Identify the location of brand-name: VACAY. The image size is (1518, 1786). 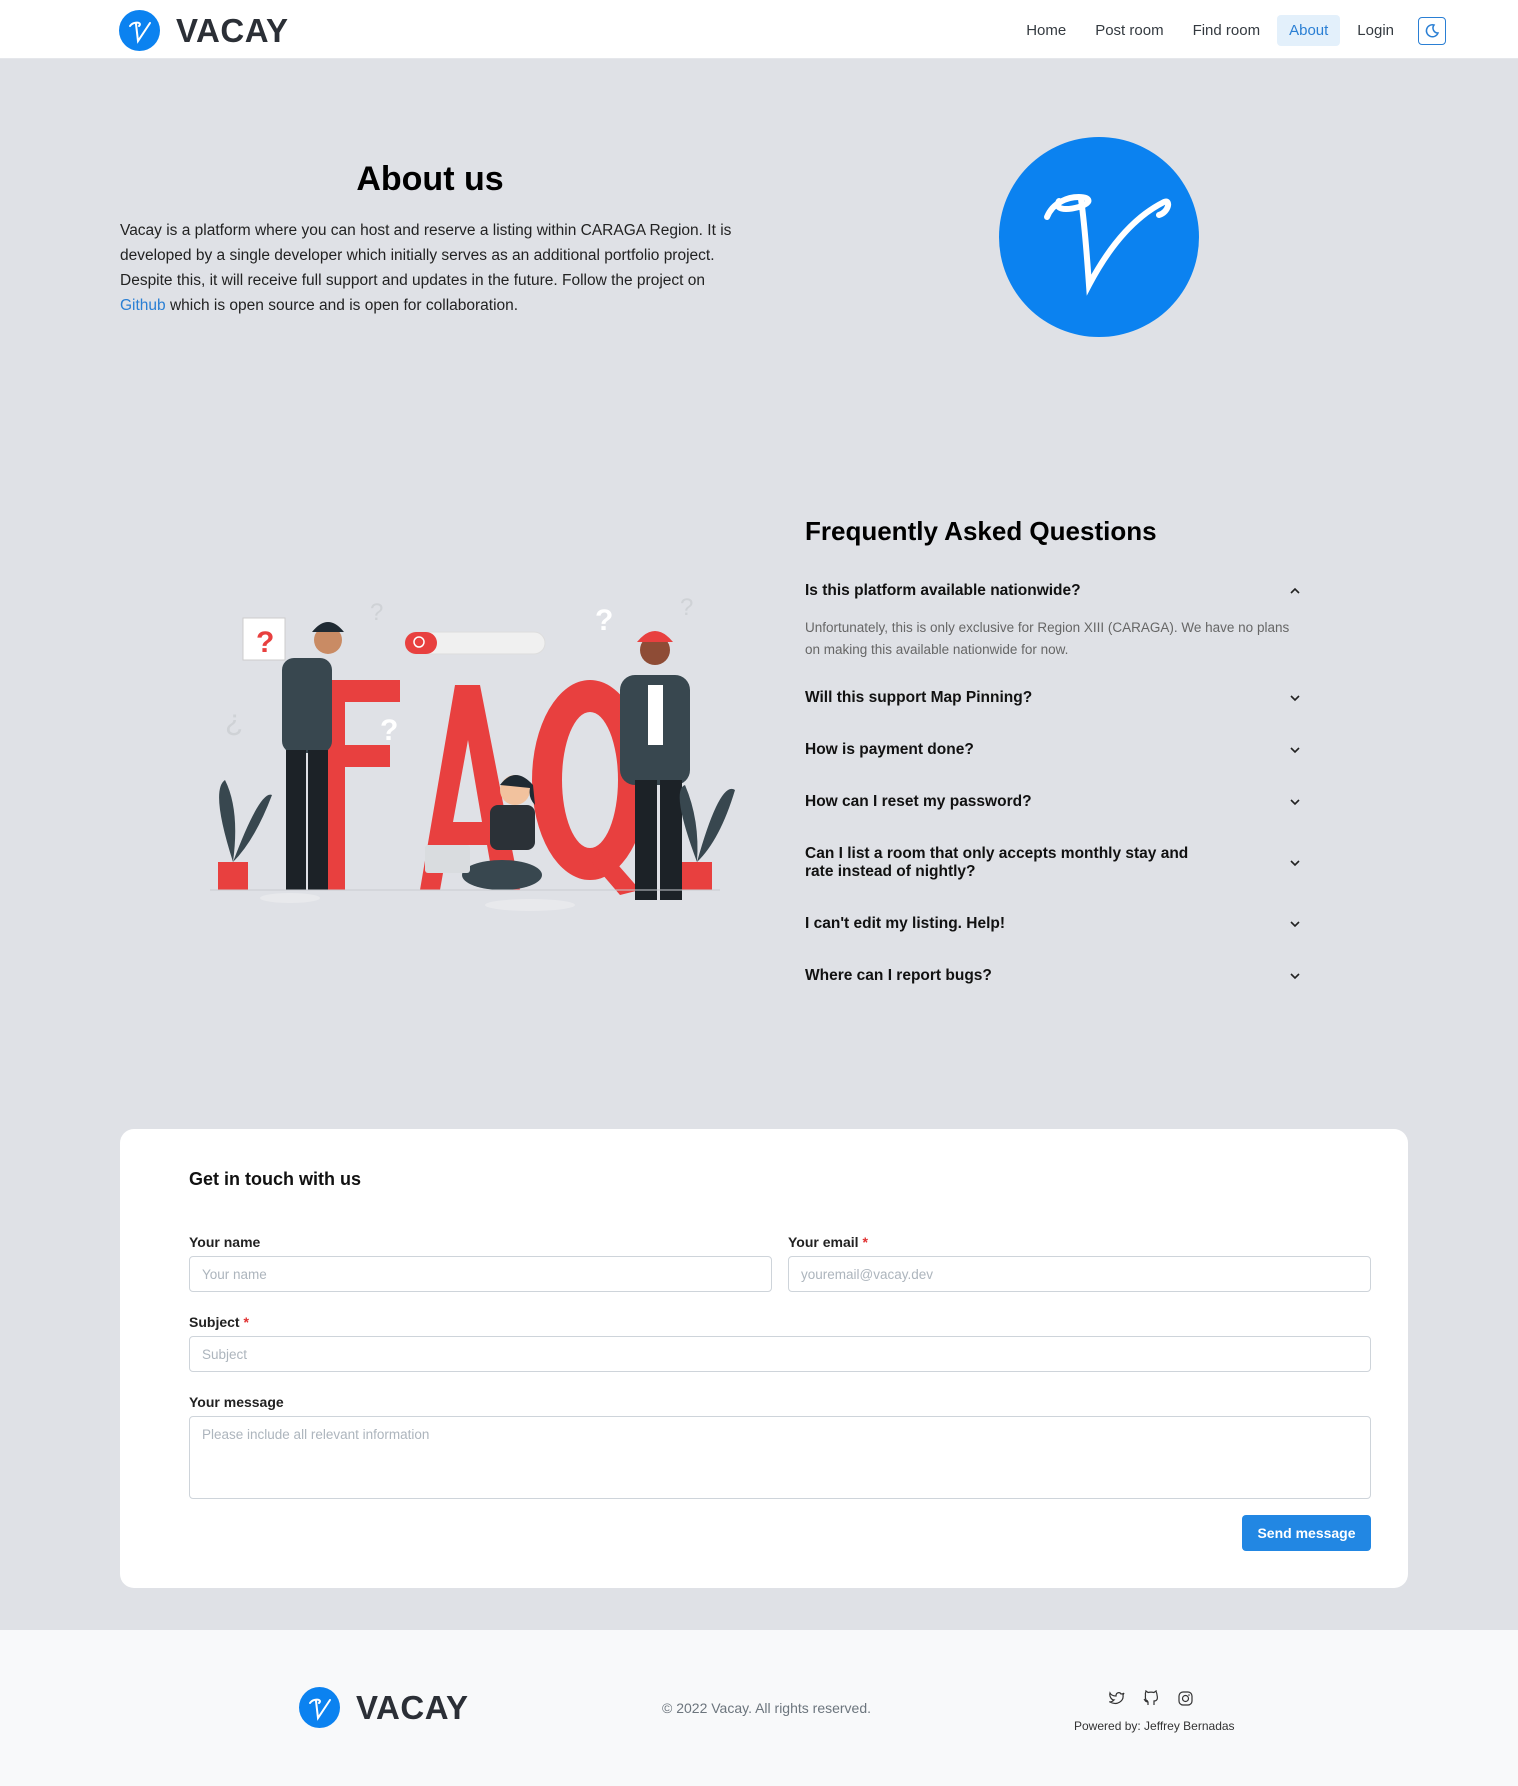
(232, 30).